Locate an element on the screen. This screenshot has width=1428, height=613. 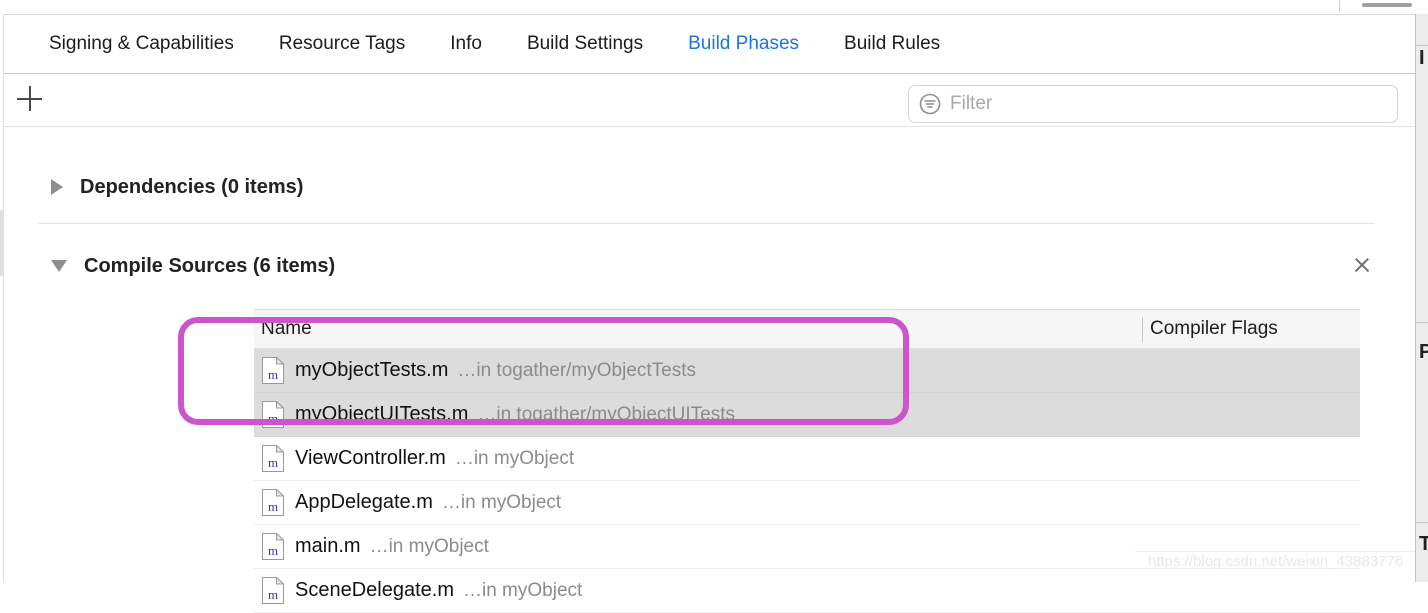
file-name: ViewController.m is located at coordinates (370, 458).